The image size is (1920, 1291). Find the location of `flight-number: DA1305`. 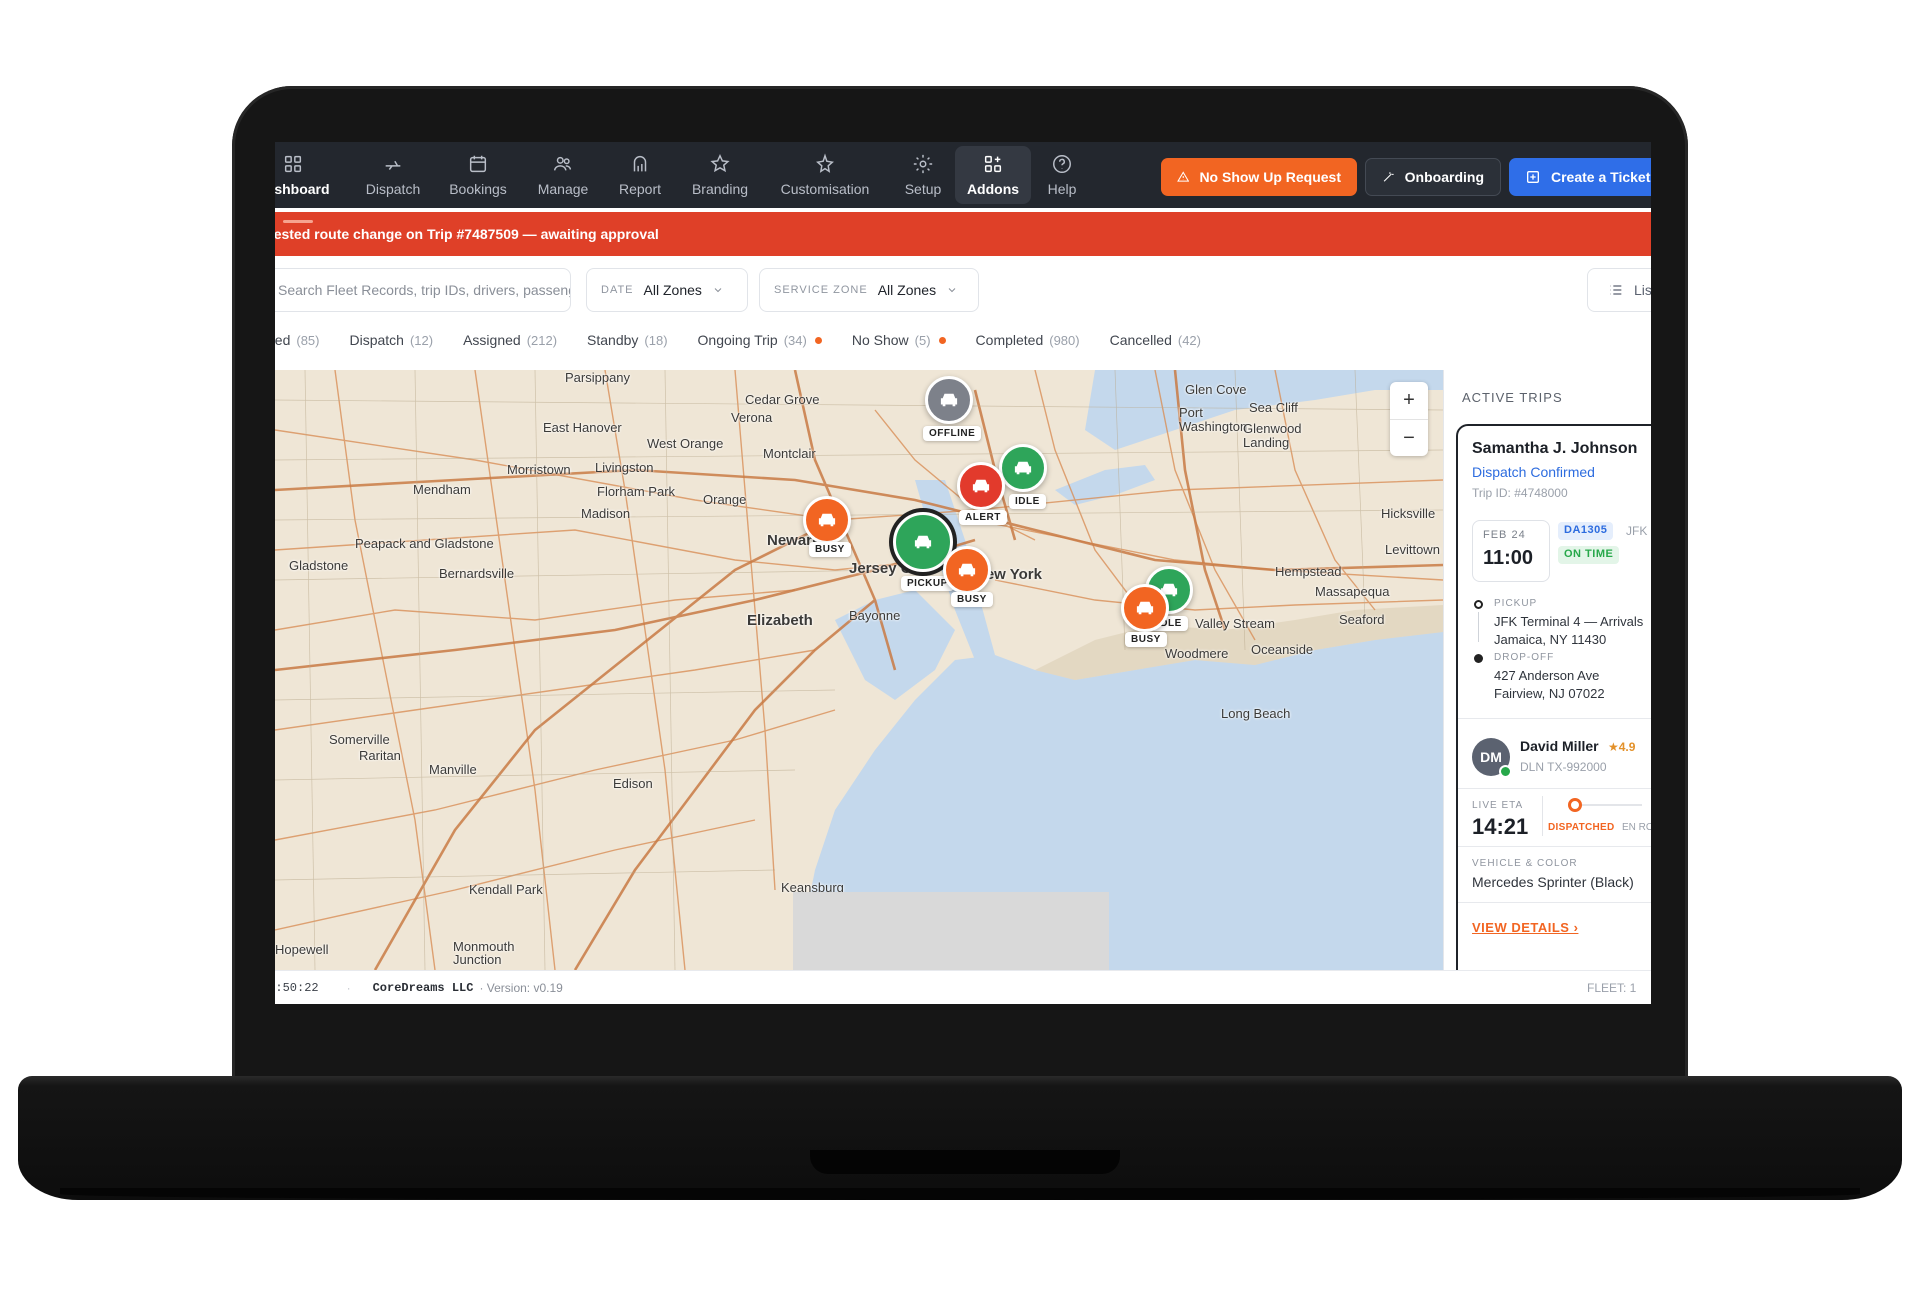

flight-number: DA1305 is located at coordinates (1586, 531).